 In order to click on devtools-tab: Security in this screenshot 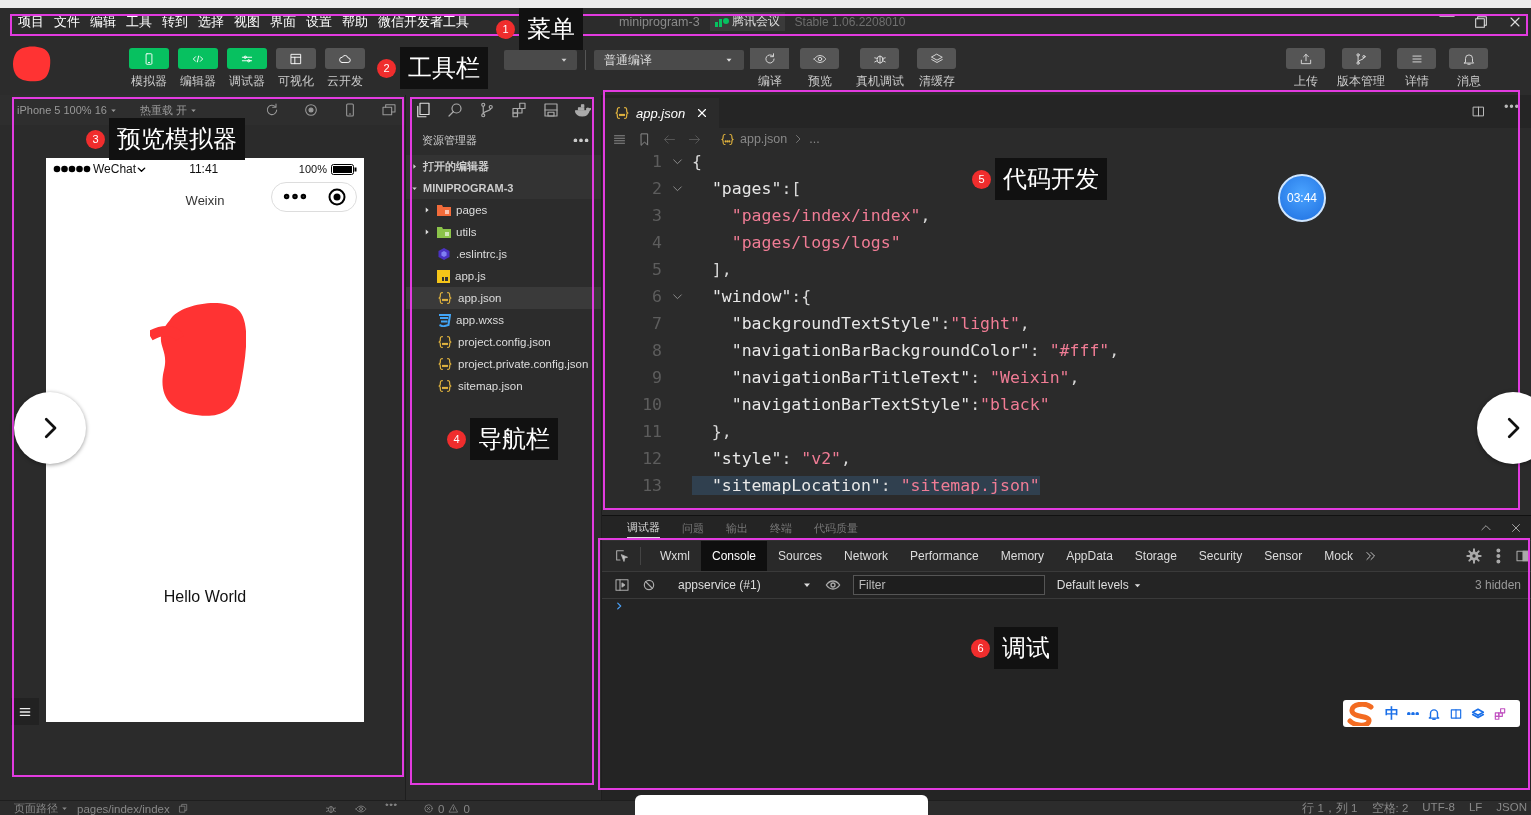, I will do `click(1220, 556)`.